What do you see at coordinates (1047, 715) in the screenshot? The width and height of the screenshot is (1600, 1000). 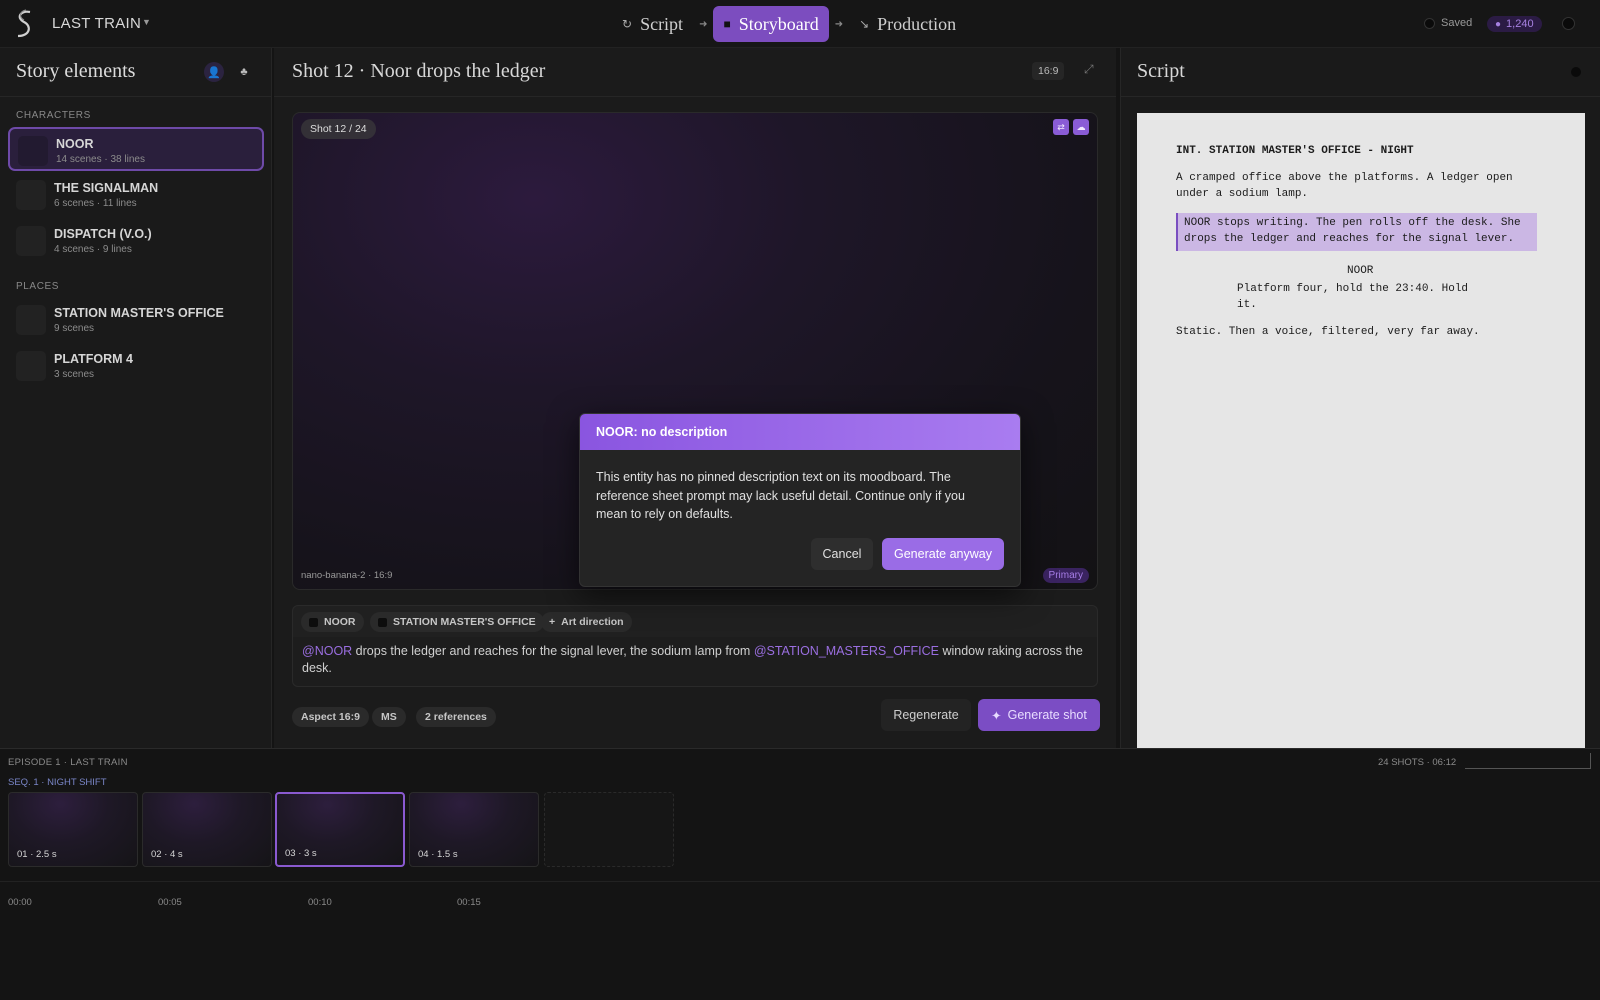 I see `generate-shot-label: Generate shot` at bounding box center [1047, 715].